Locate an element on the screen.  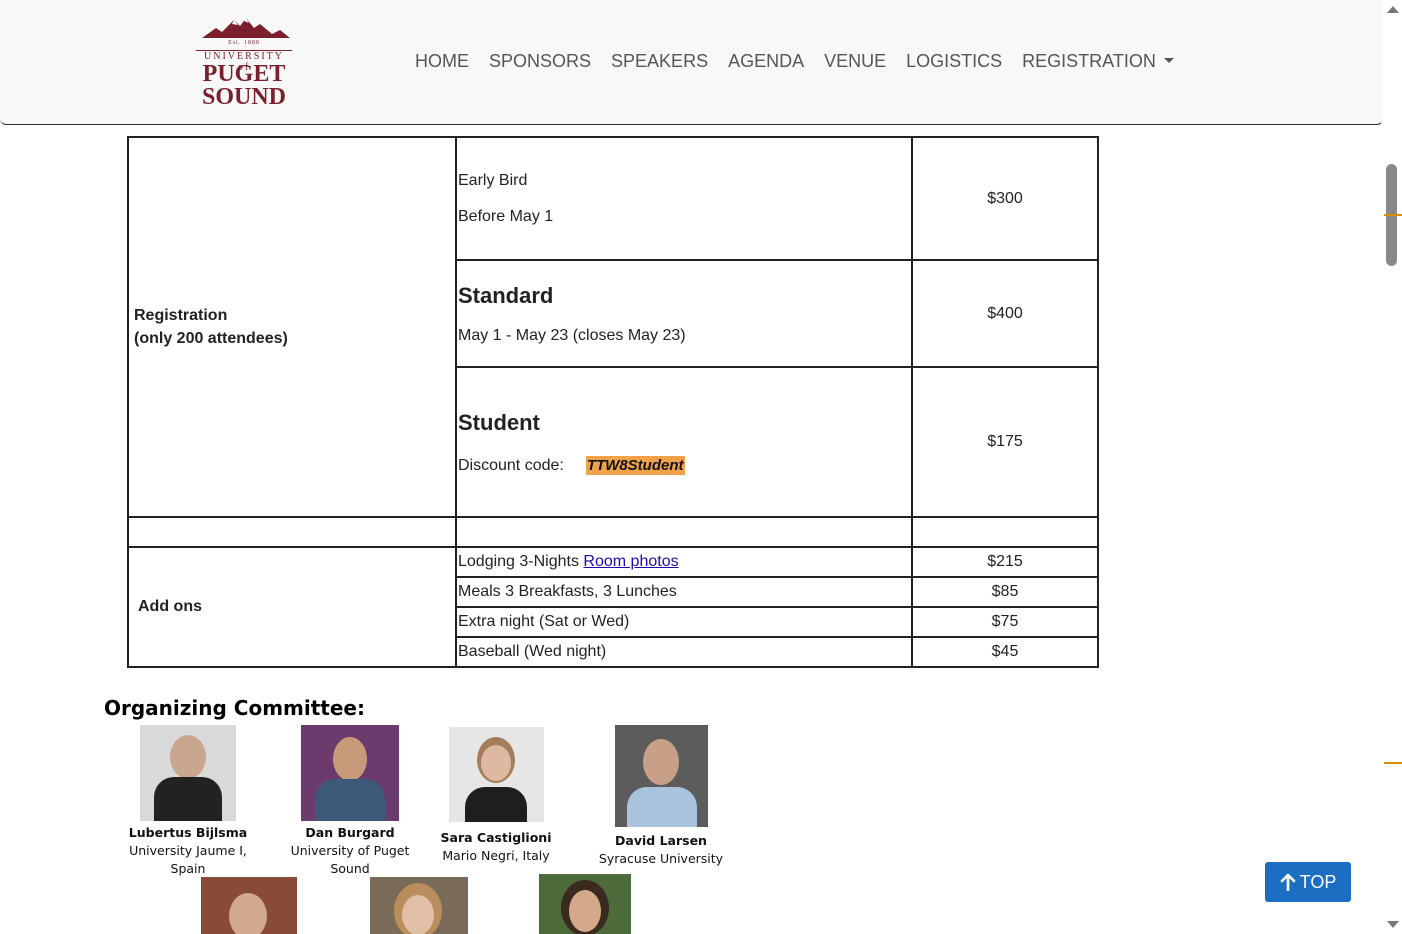
addon-desc-text: Lodging 3-Nights is located at coordinates (521, 561).